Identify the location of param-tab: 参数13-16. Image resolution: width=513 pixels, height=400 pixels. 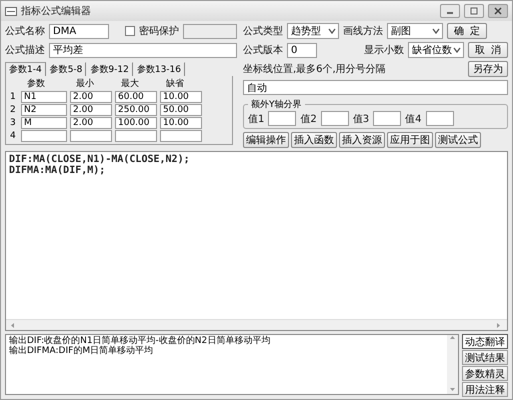
(158, 69).